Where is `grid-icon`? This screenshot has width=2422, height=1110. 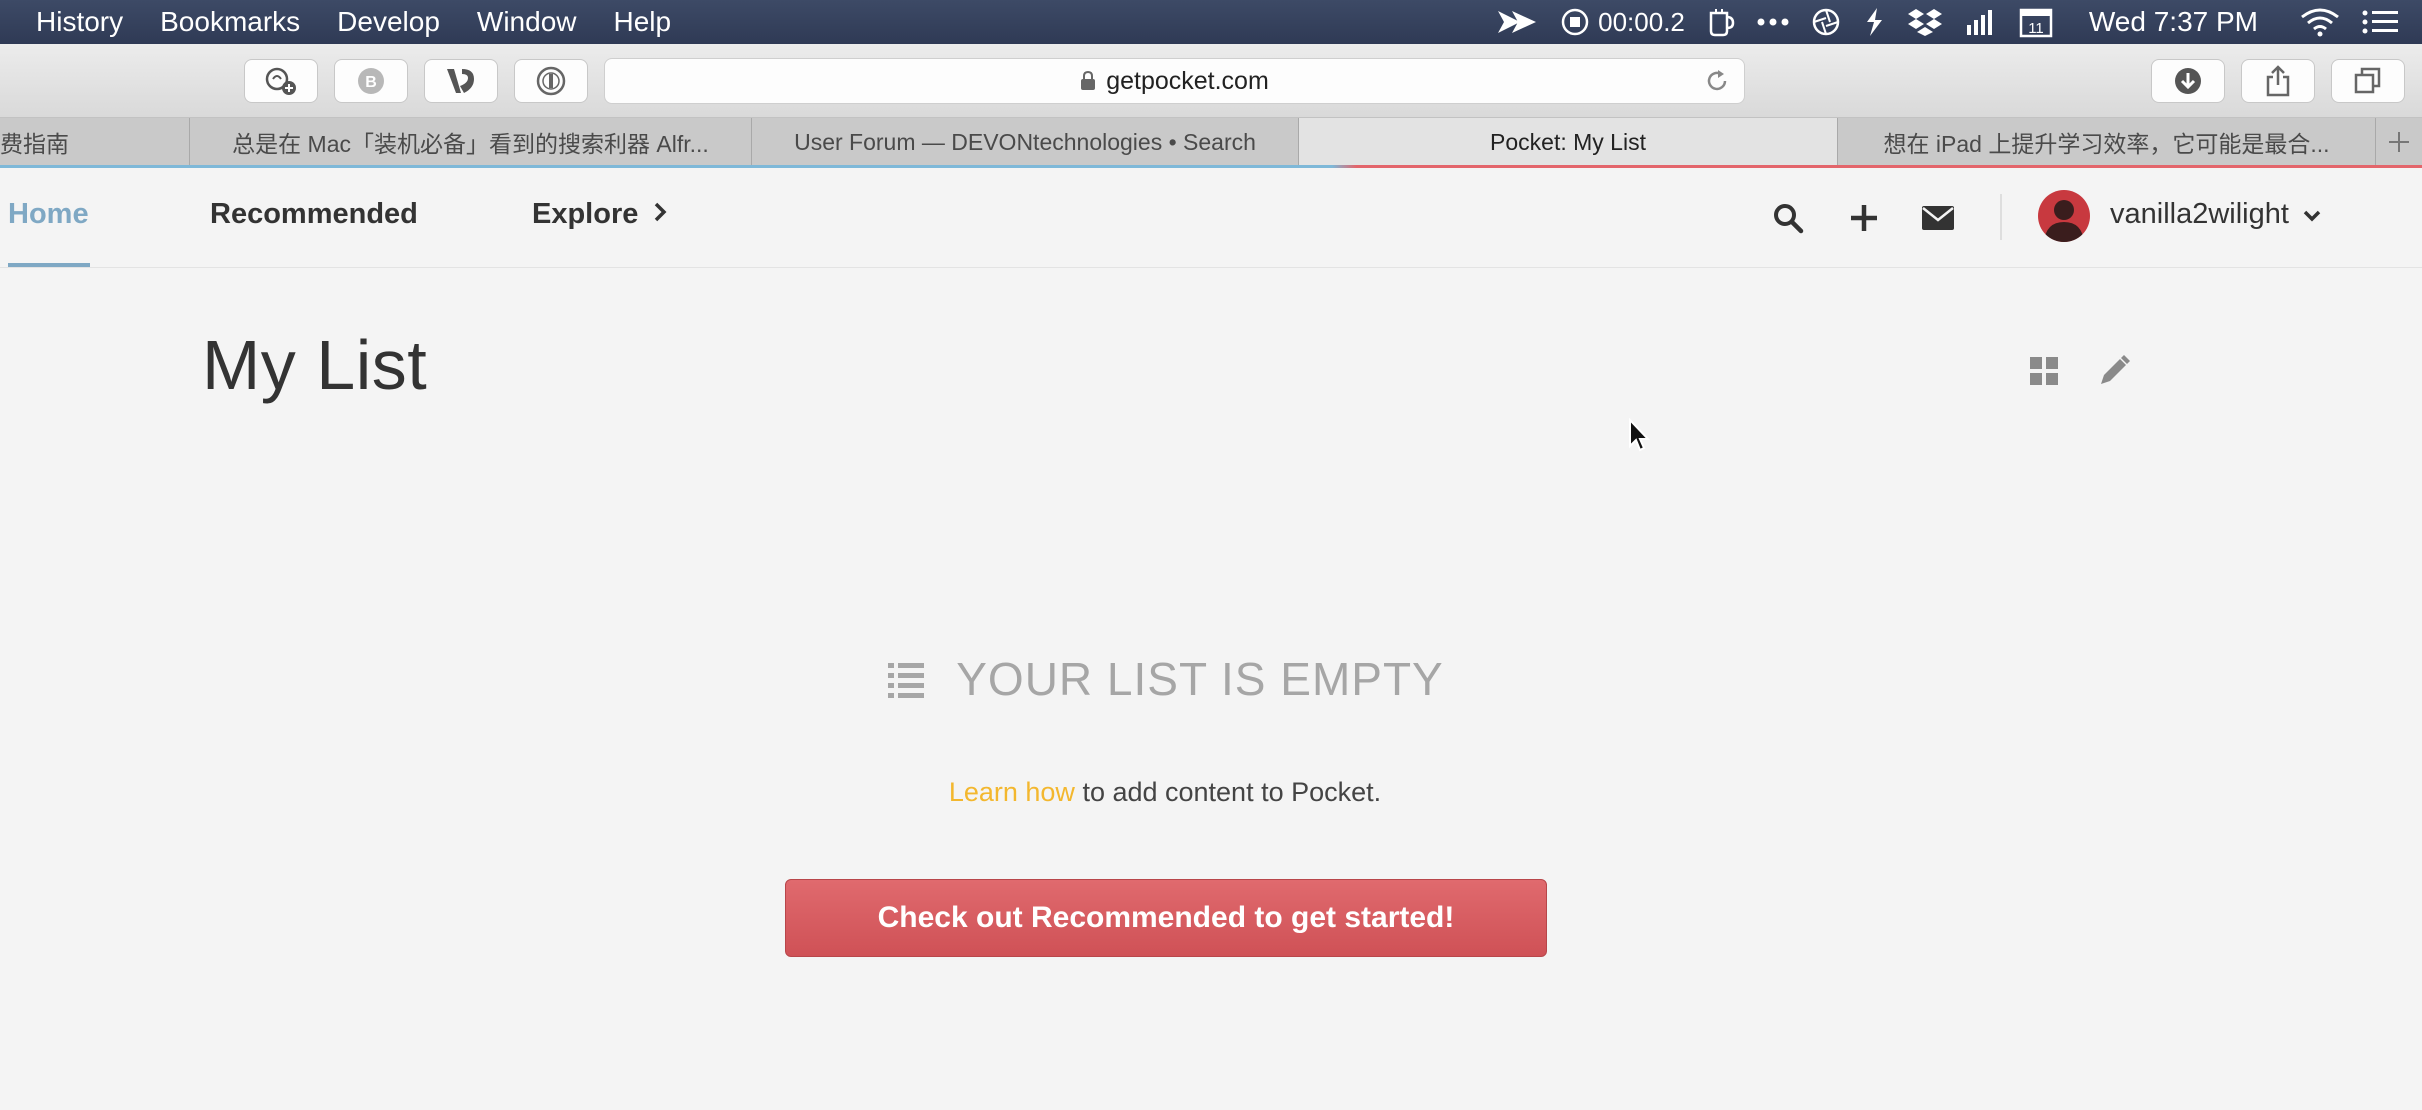 grid-icon is located at coordinates (2044, 371).